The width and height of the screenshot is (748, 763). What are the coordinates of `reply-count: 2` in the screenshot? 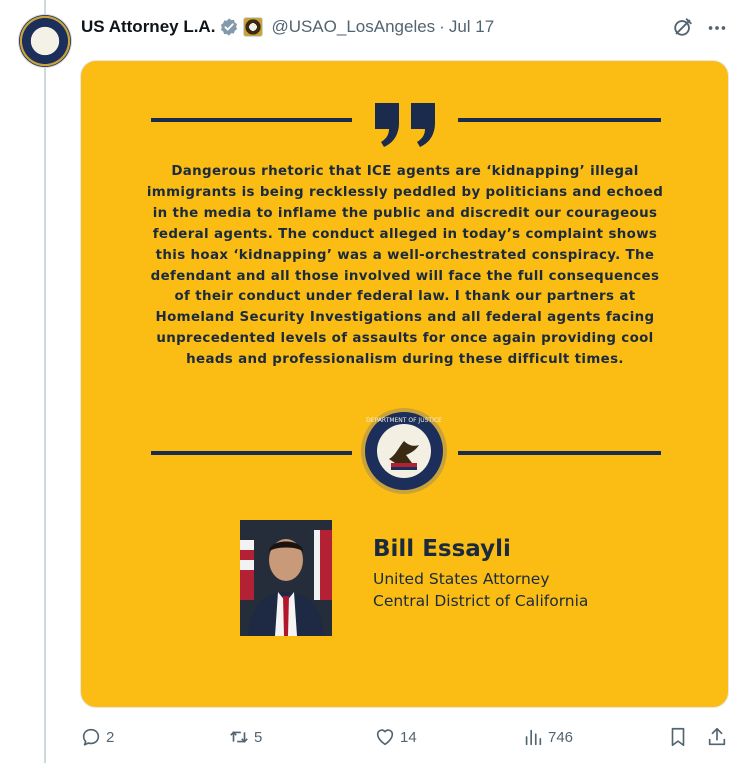 It's located at (110, 737).